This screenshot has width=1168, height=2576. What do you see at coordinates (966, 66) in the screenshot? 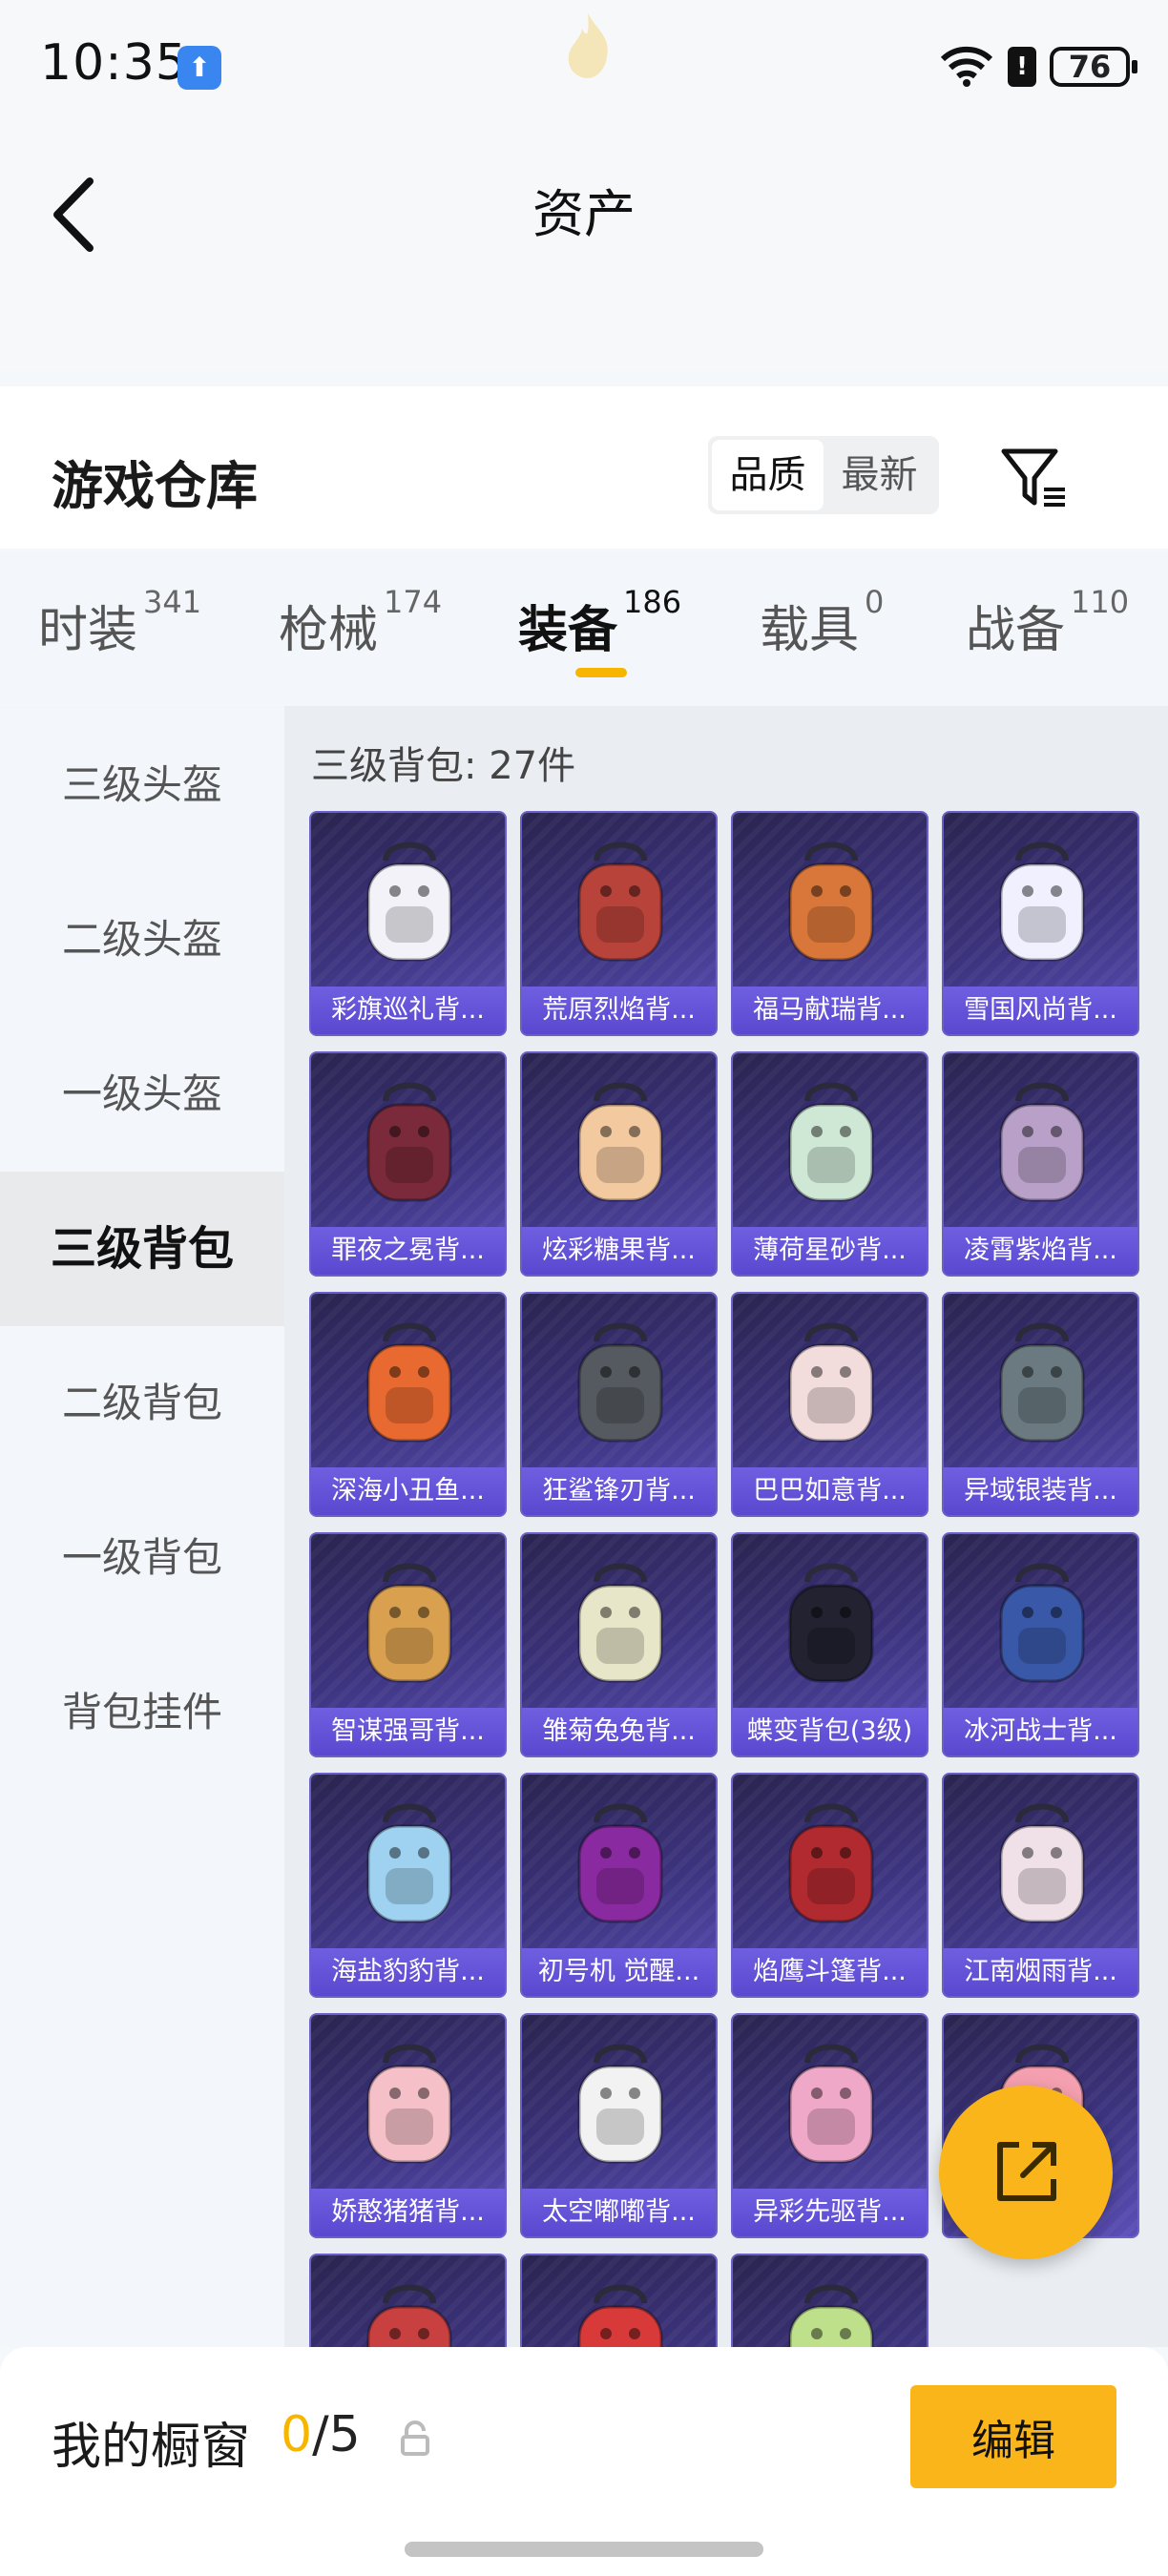
I see `wifi-icon` at bounding box center [966, 66].